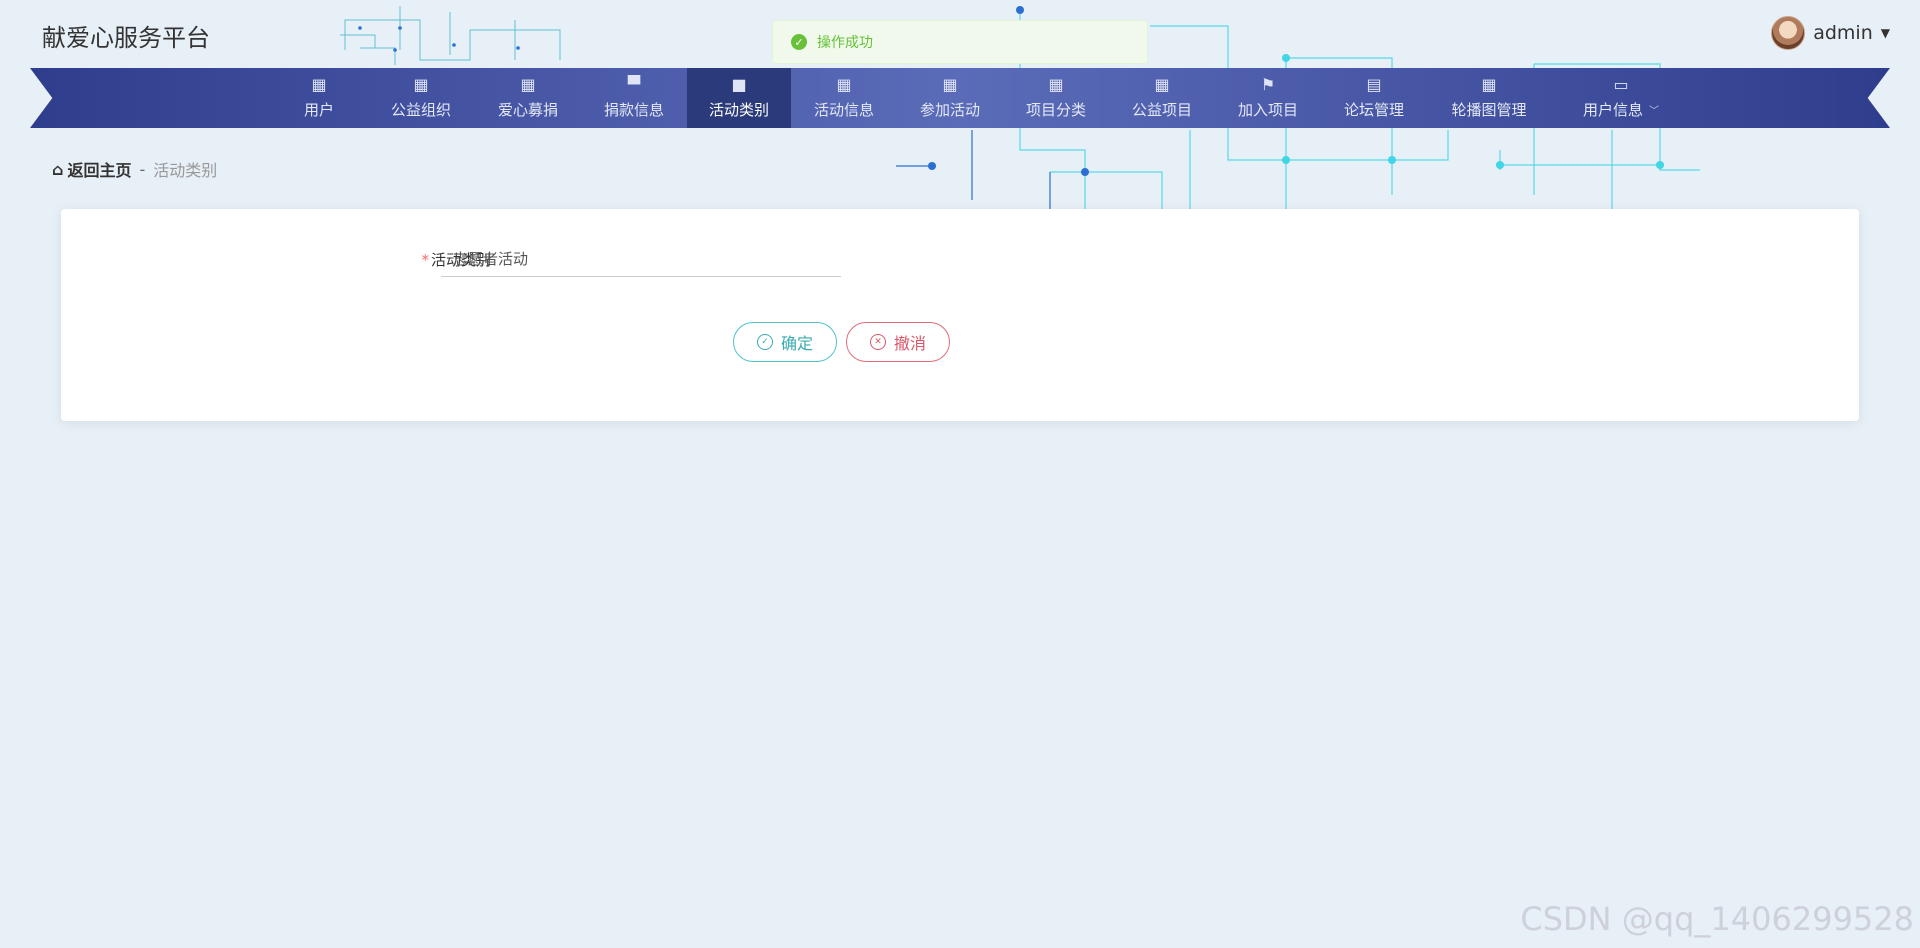  Describe the element at coordinates (764, 342) in the screenshot. I see `check-circle-icon: ✓` at that location.